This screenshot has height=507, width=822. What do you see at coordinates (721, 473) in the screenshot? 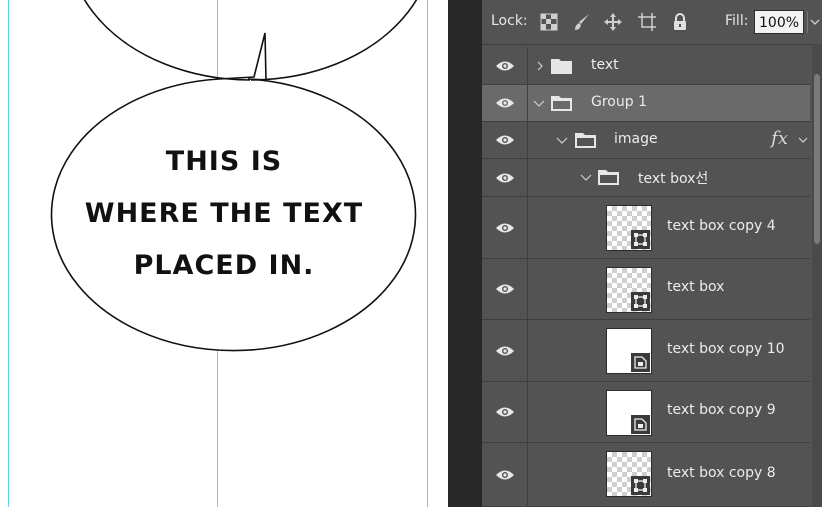
I see `layer-name: text box copy 8` at bounding box center [721, 473].